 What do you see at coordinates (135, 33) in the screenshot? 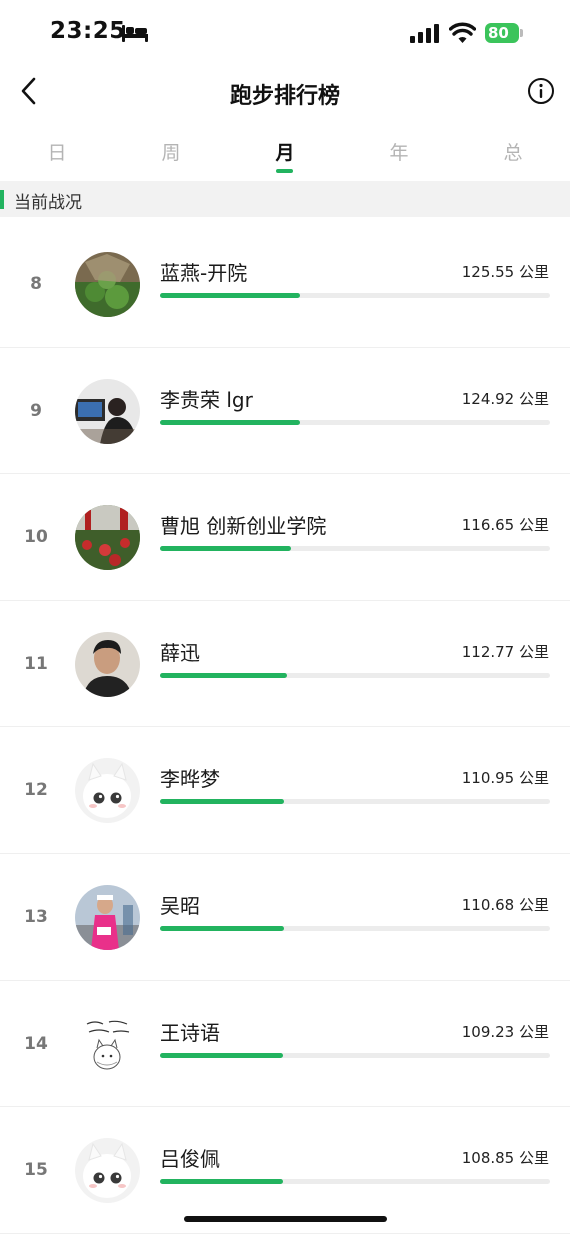
I see `sleep-mode-icon` at bounding box center [135, 33].